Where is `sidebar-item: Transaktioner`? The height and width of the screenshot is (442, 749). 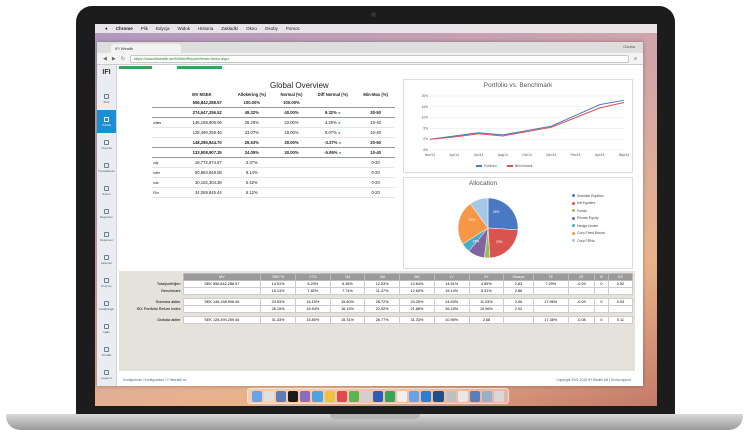
sidebar-item: Transaktioner is located at coordinates (106, 167).